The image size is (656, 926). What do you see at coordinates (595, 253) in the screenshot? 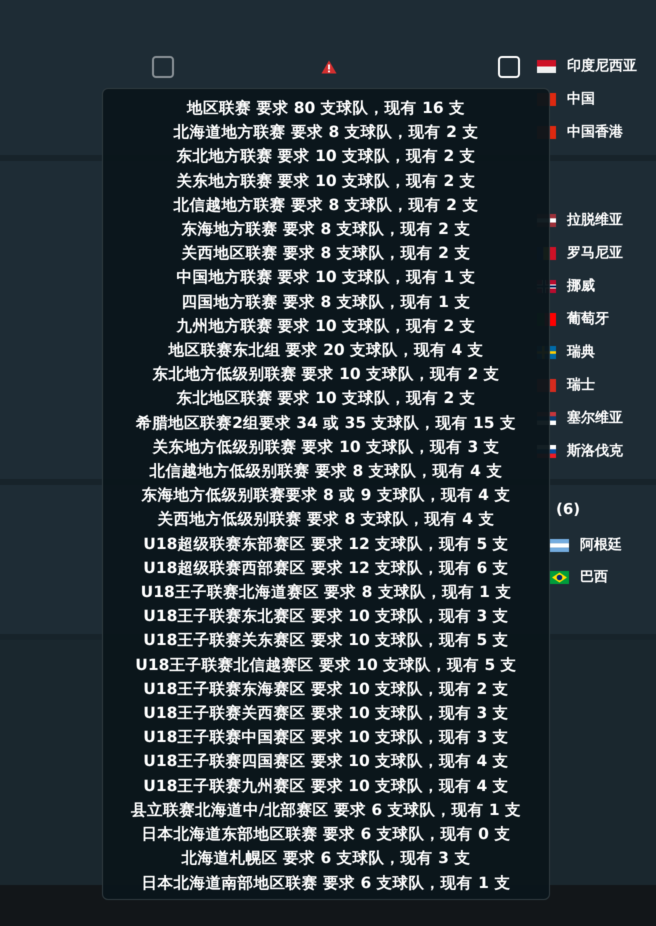
I see `country-name: 罗马尼亚` at bounding box center [595, 253].